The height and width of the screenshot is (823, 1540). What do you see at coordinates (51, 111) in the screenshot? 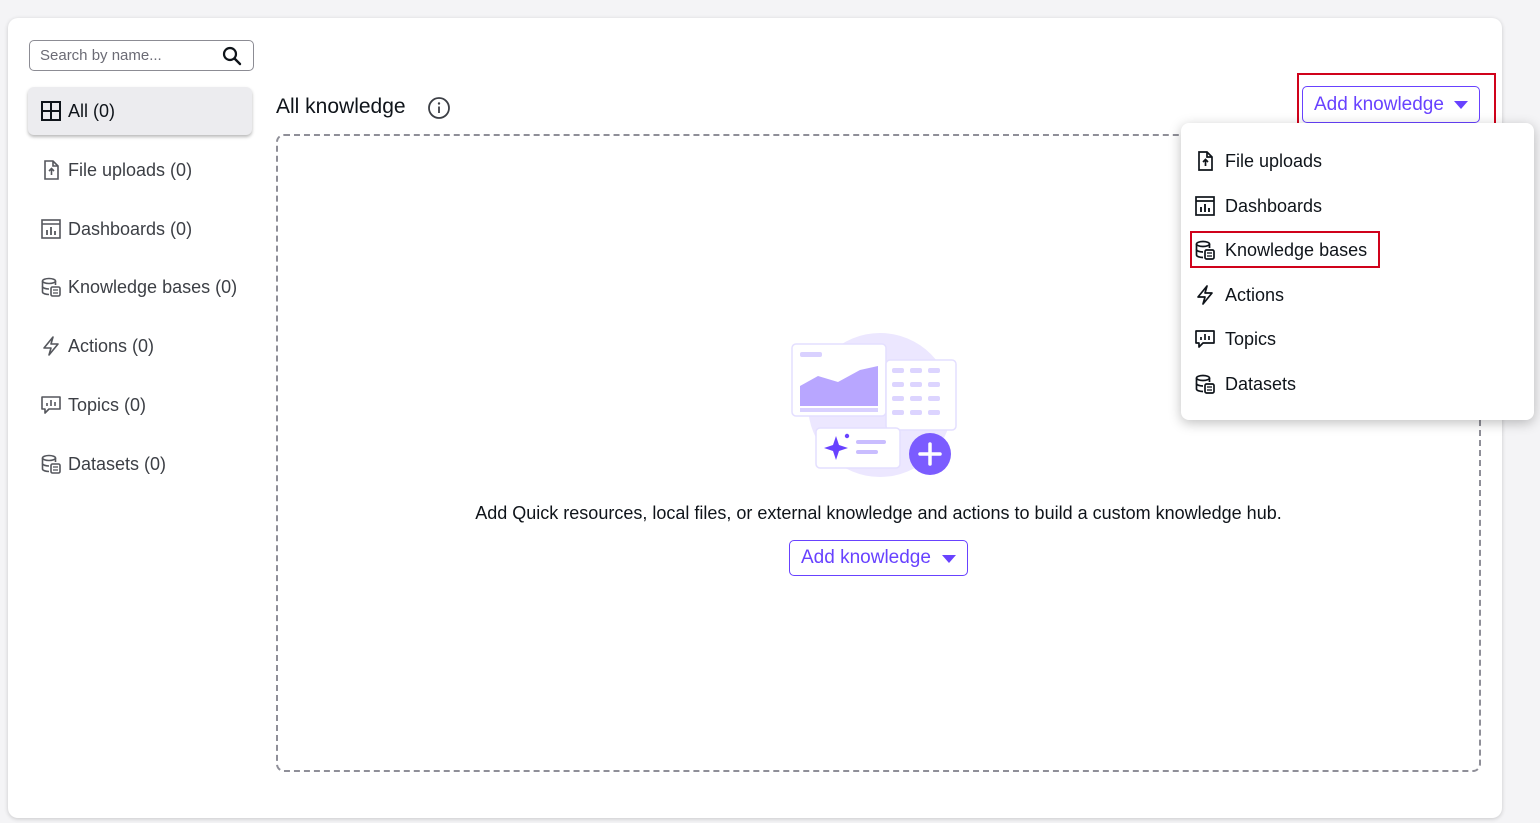
I see `grid-icon` at bounding box center [51, 111].